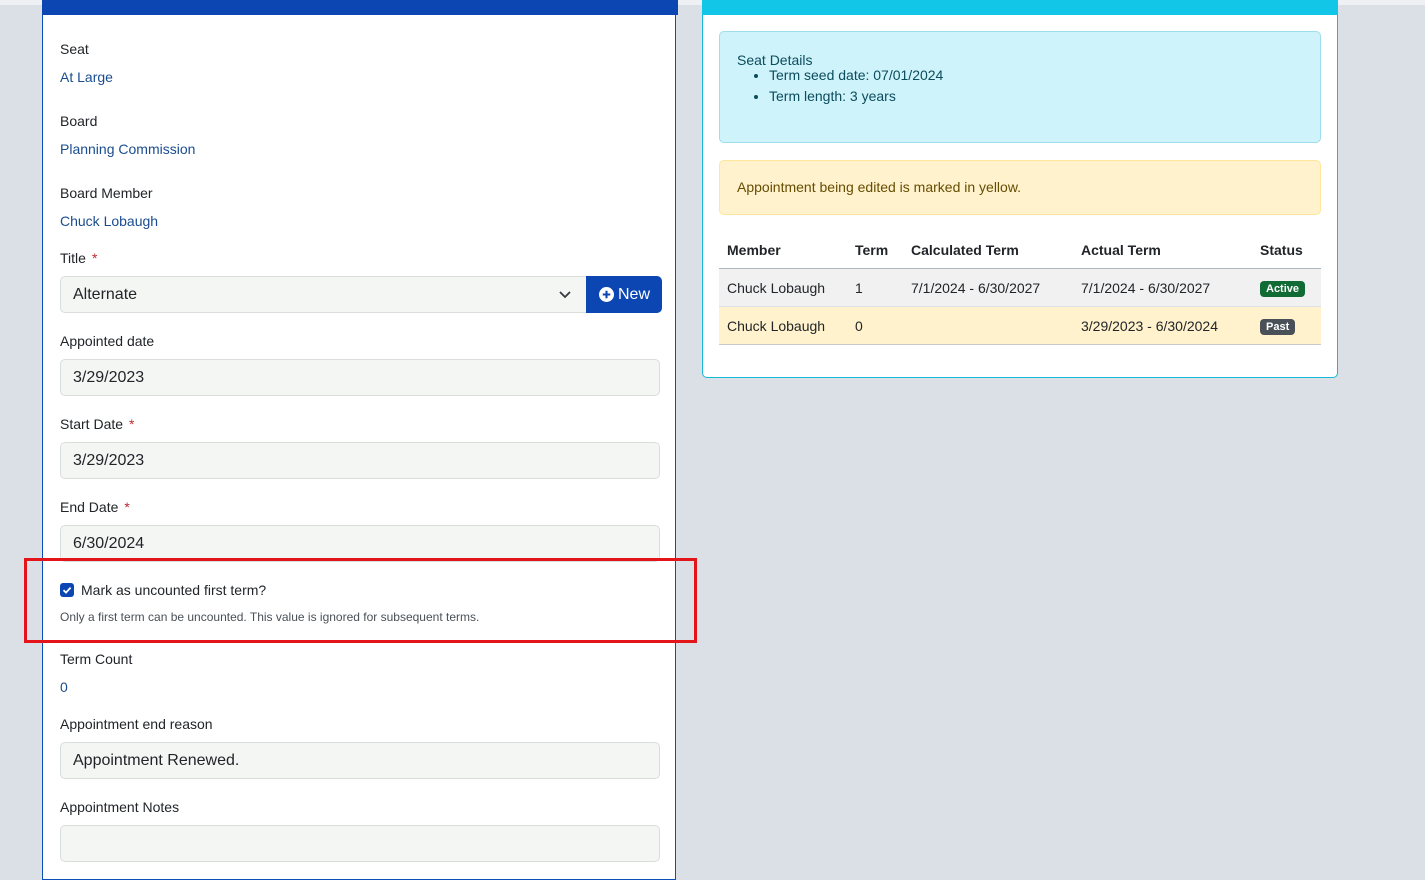 Image resolution: width=1425 pixels, height=880 pixels. I want to click on new-title-button: New, so click(624, 294).